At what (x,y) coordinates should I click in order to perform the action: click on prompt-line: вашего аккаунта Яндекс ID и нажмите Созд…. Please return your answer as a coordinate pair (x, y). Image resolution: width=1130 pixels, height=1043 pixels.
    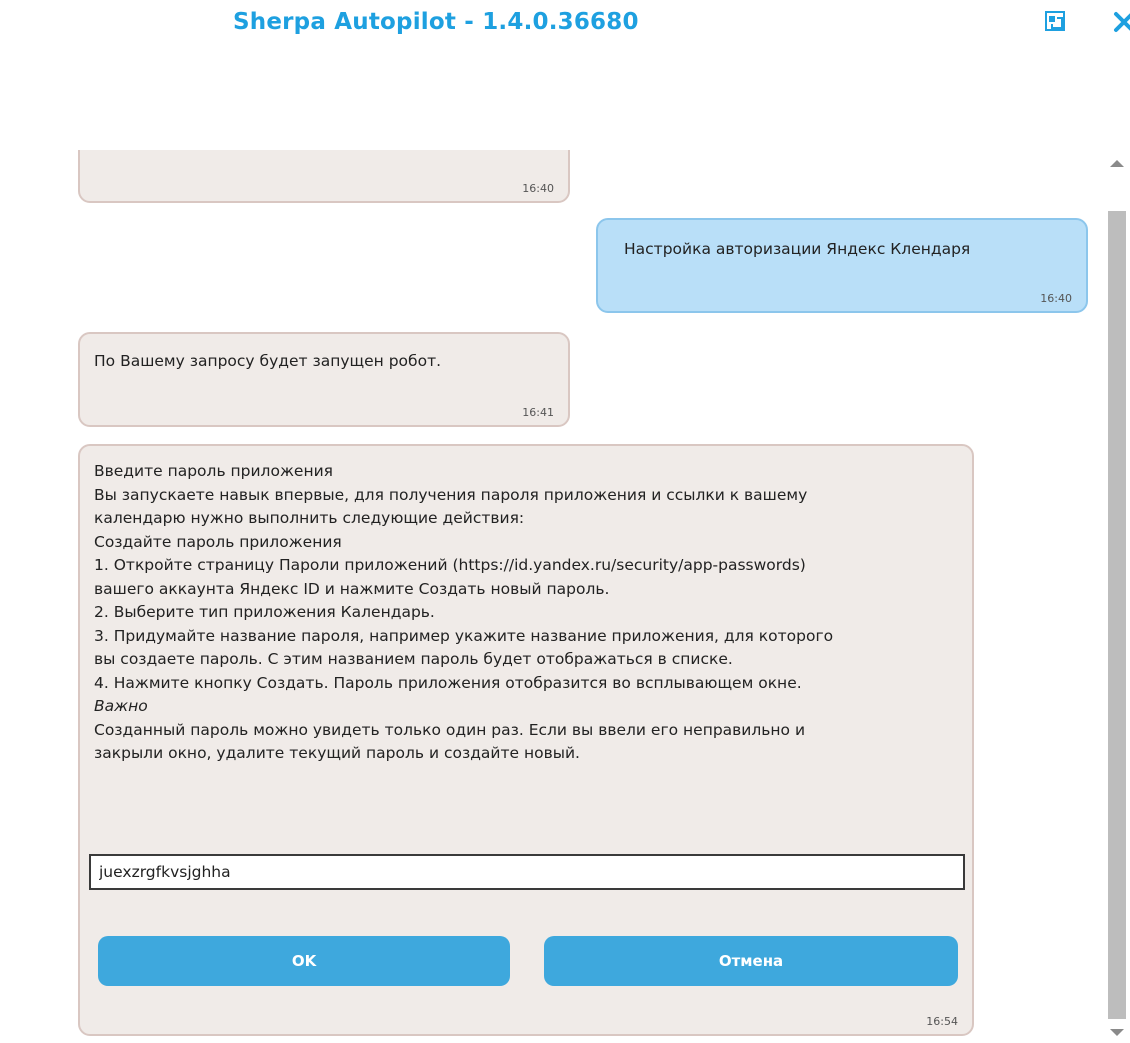
    Looking at the image, I should click on (352, 588).